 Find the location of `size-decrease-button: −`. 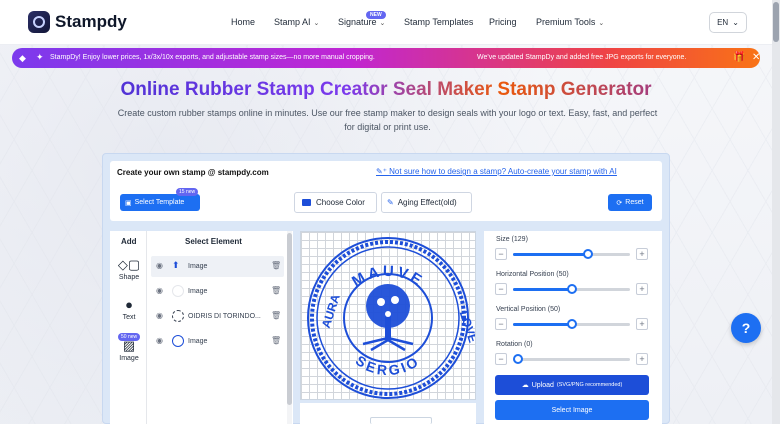

size-decrease-button: − is located at coordinates (501, 254).